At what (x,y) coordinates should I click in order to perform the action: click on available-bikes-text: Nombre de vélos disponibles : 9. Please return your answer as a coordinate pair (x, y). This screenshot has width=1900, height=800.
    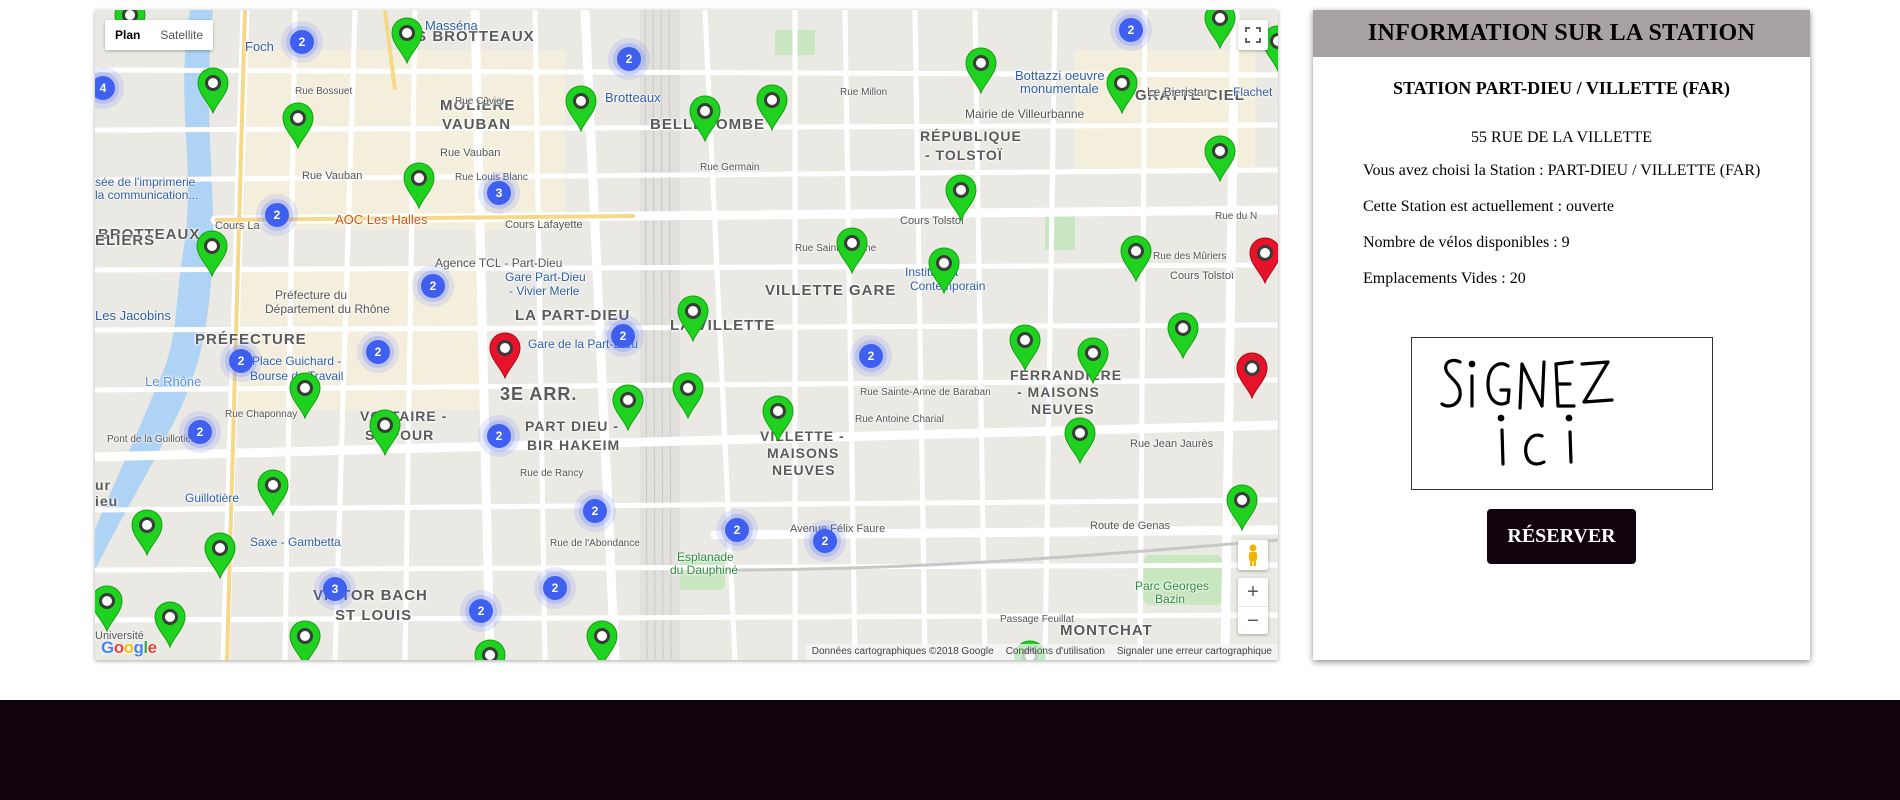
    Looking at the image, I should click on (1466, 242).